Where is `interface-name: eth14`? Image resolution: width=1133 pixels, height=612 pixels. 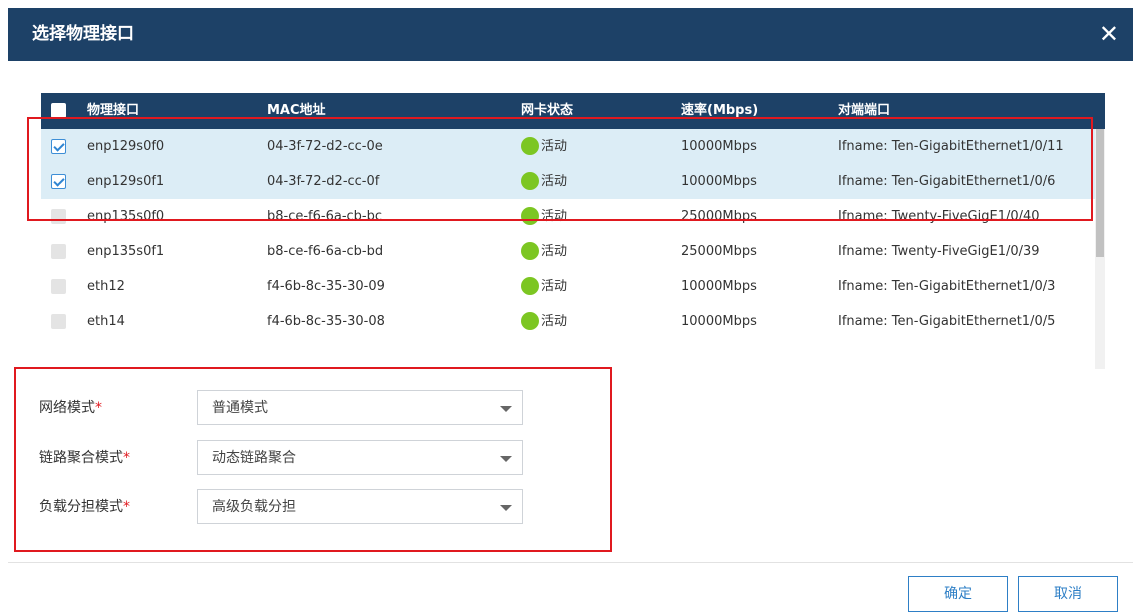
interface-name: eth14 is located at coordinates (106, 321).